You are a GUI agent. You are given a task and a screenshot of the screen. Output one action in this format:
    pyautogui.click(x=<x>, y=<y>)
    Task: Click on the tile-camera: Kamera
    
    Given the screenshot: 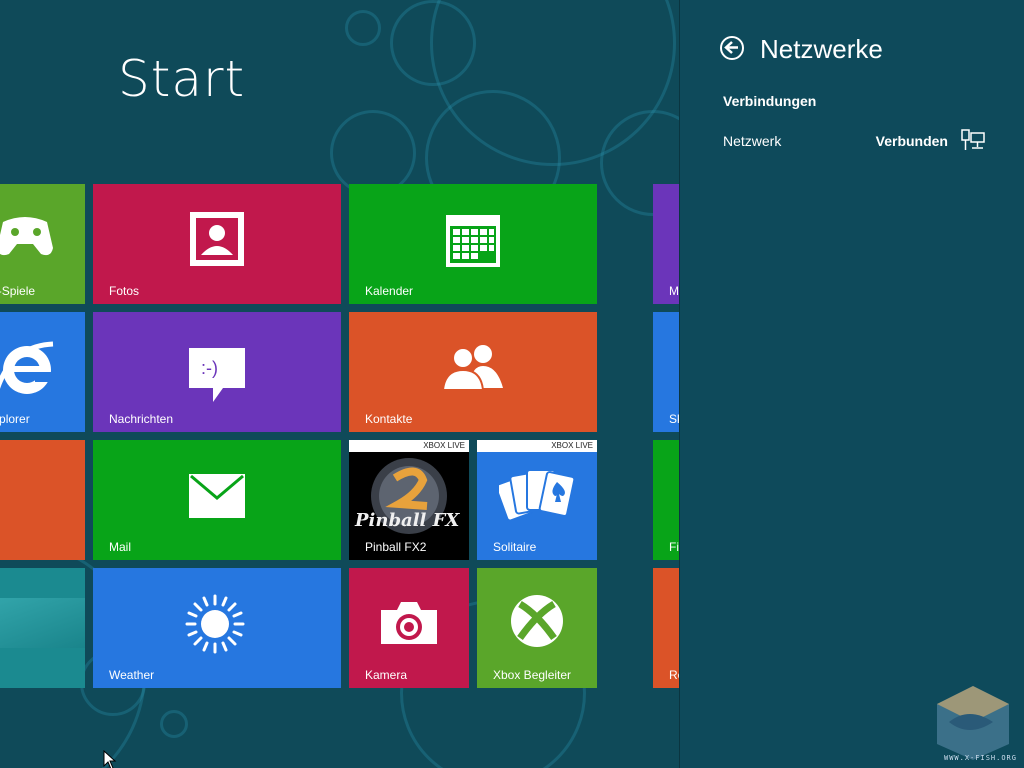 What is the action you would take?
    pyautogui.click(x=409, y=628)
    